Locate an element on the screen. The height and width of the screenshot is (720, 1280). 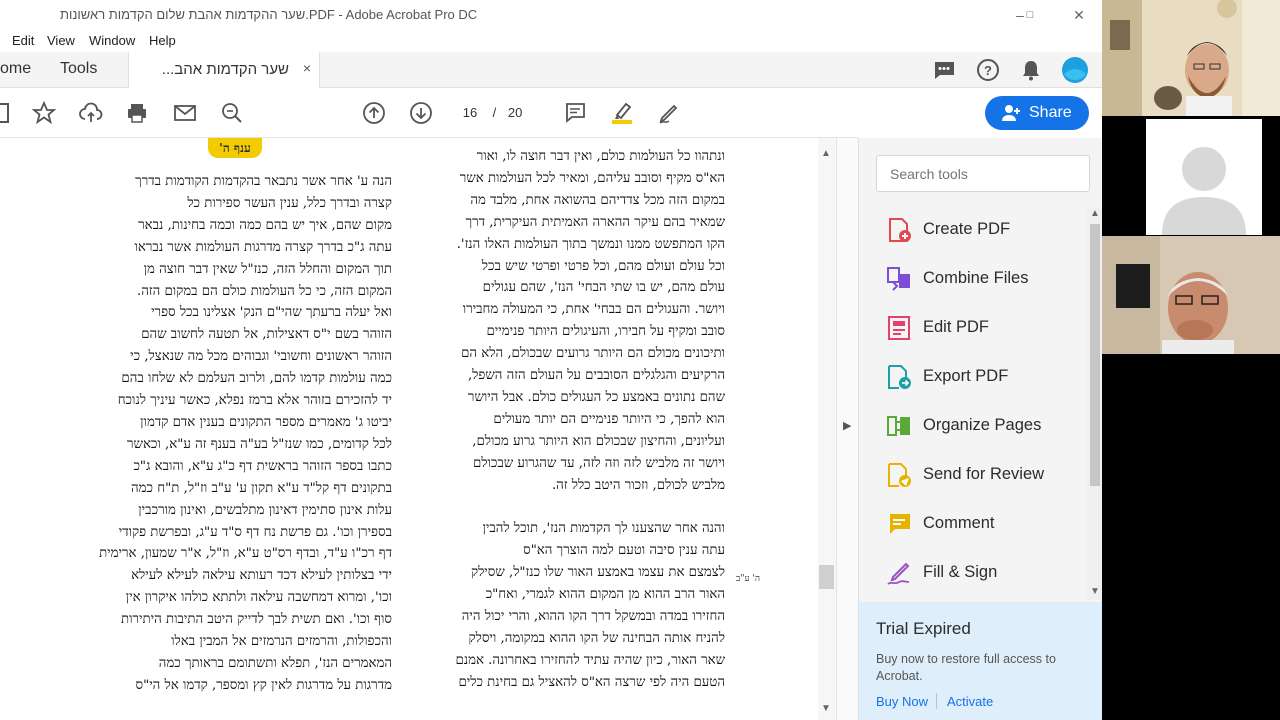
tool-edit-pdf: Edit PDF is located at coordinates (986, 328).